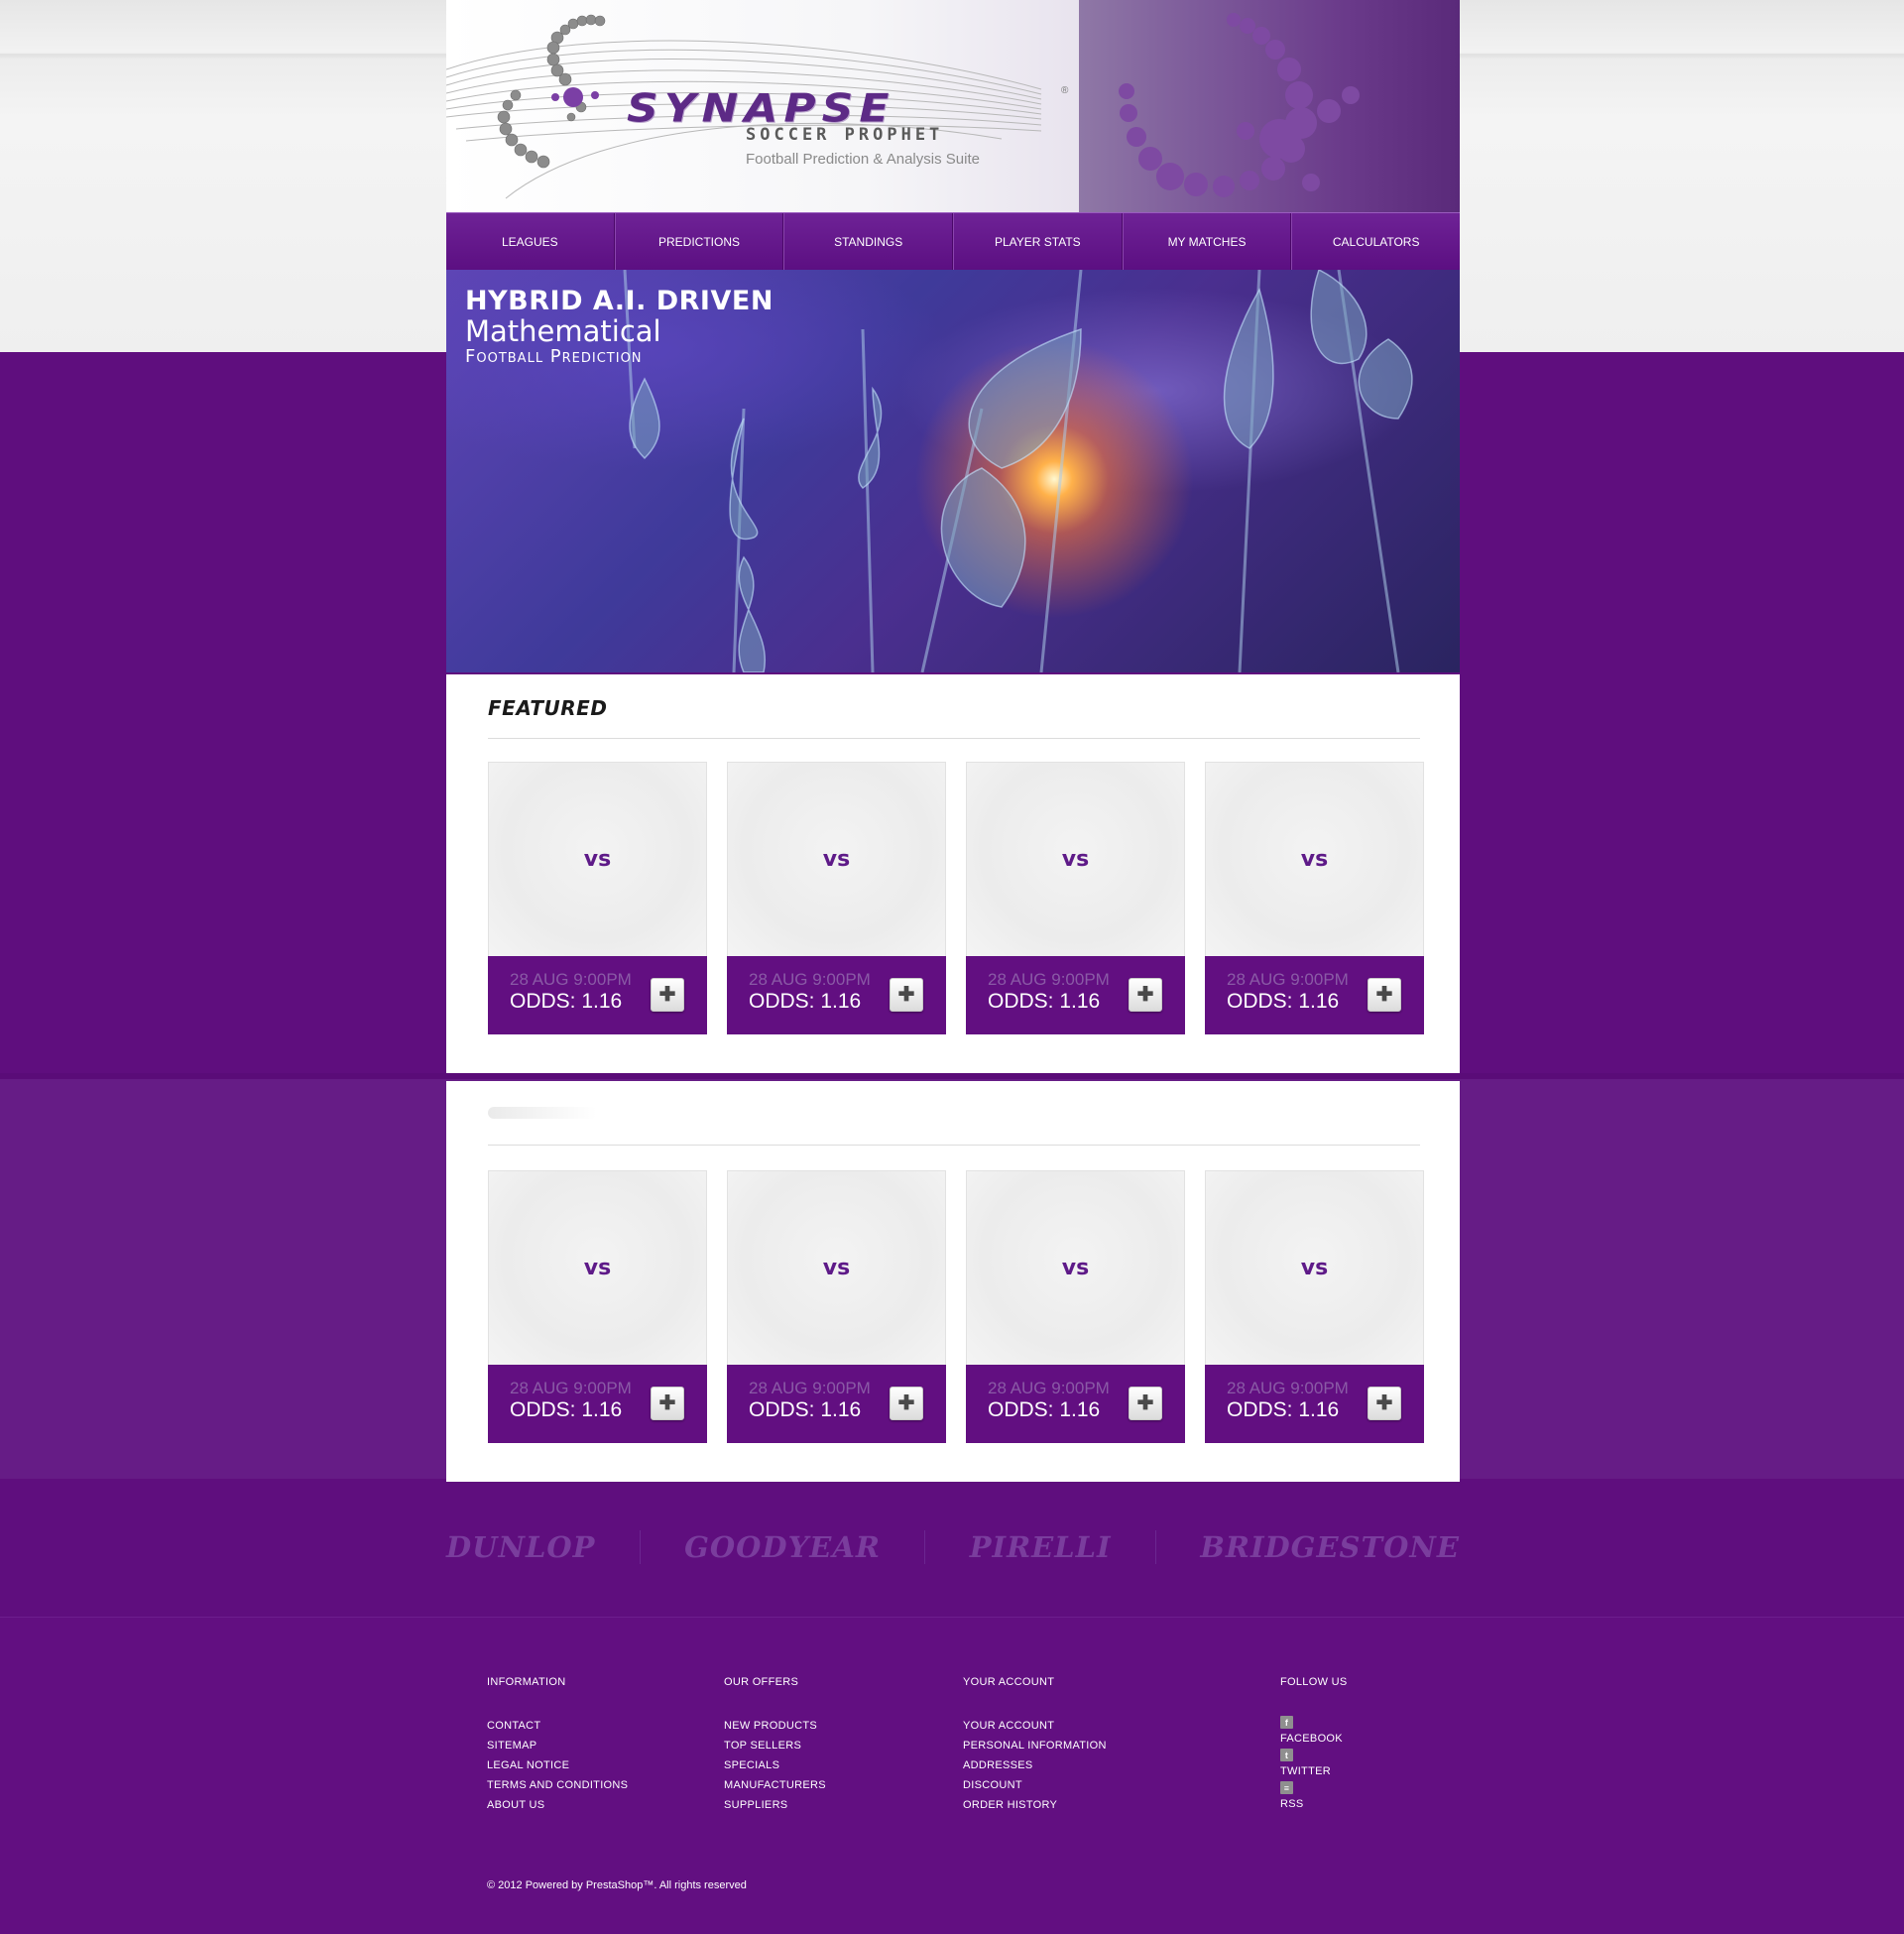 This screenshot has height=1934, width=1904. What do you see at coordinates (775, 1805) in the screenshot?
I see `footer-link-suppliers: SUPPLIERS` at bounding box center [775, 1805].